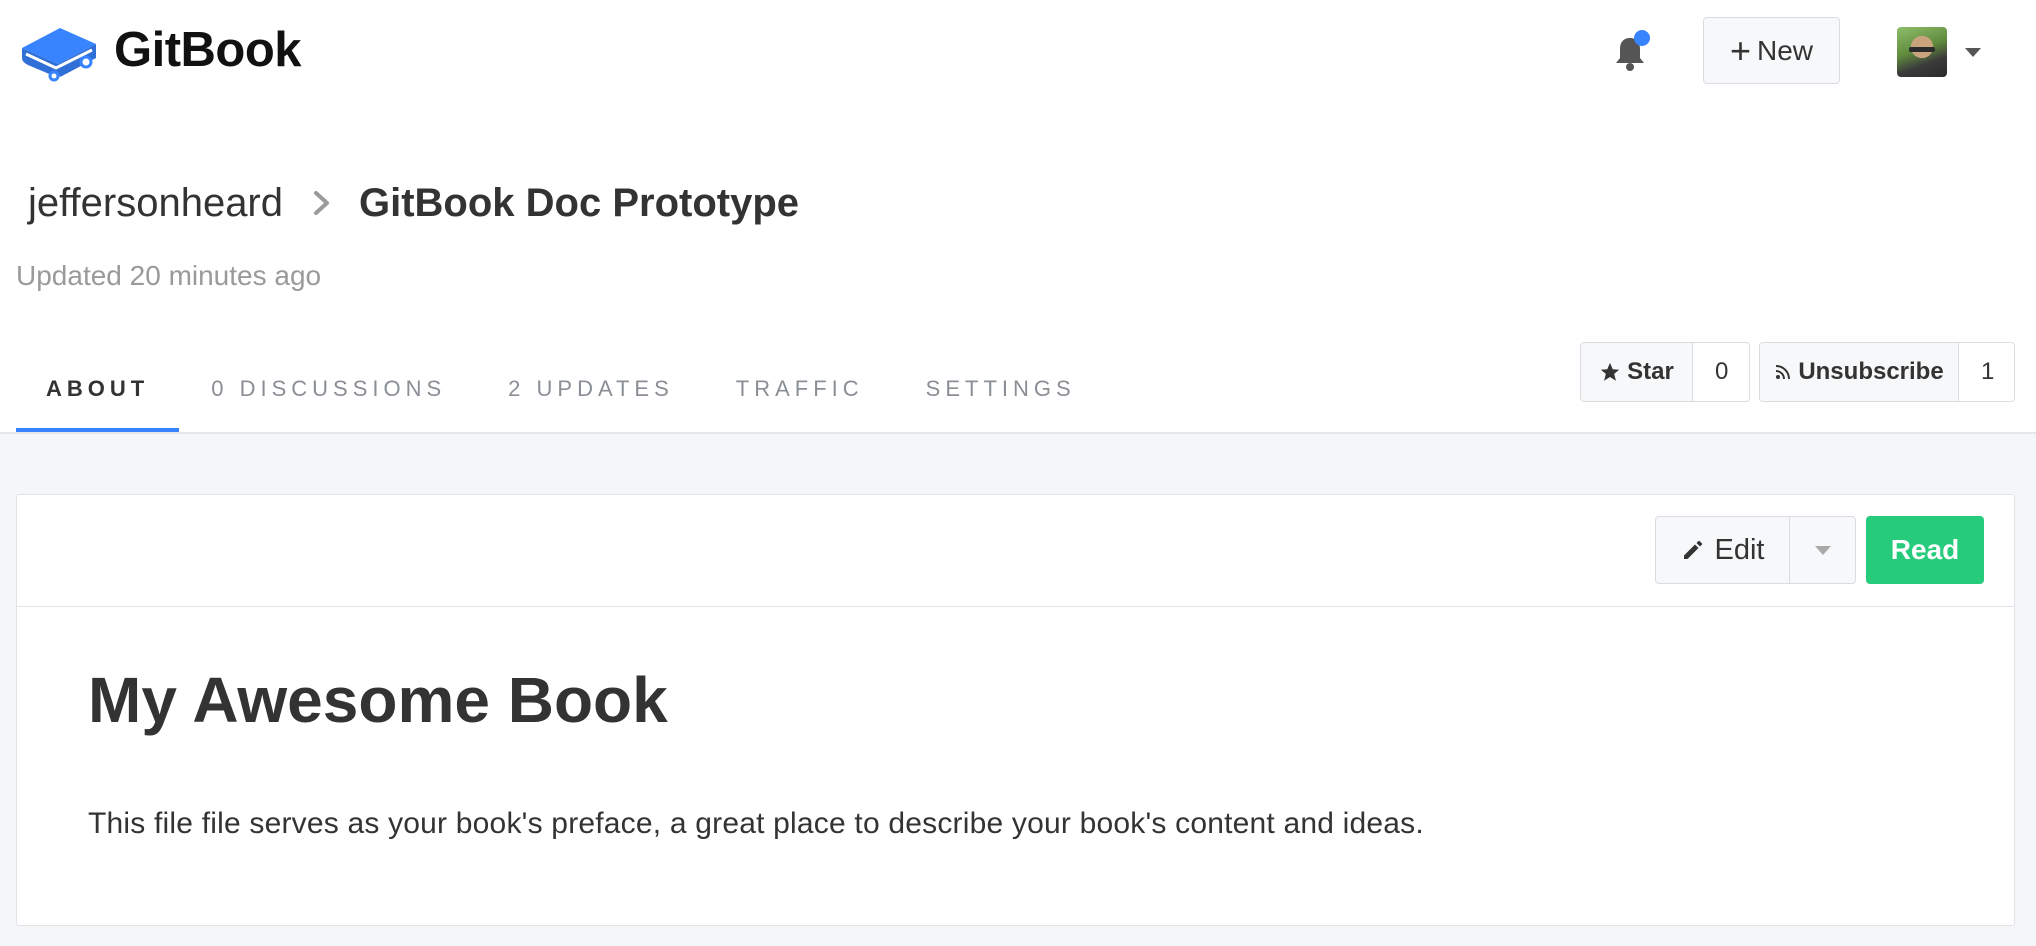 Image resolution: width=2036 pixels, height=946 pixels. I want to click on star-button: Star, so click(1637, 372).